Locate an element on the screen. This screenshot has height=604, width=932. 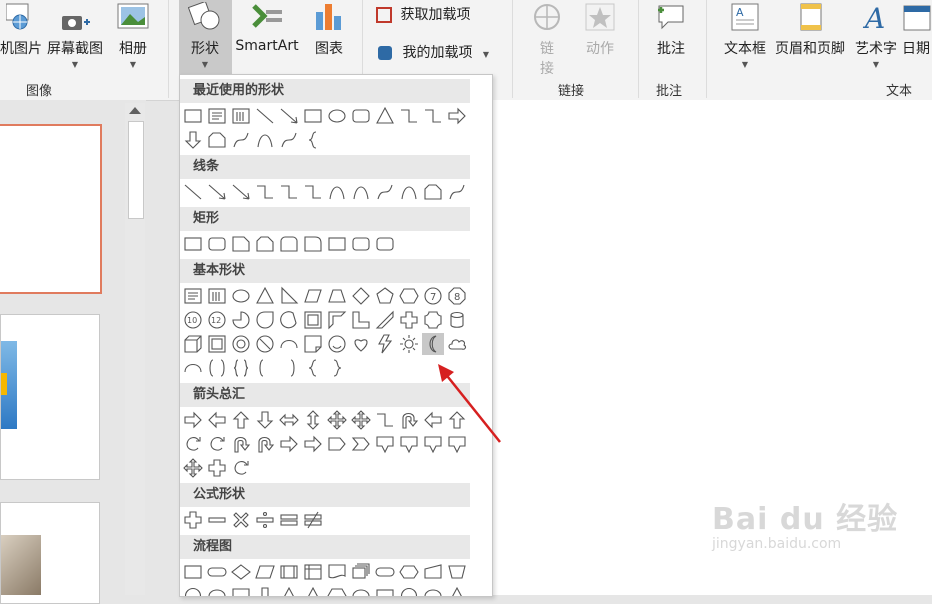
action-button: 动作 is located at coordinates (600, 30).